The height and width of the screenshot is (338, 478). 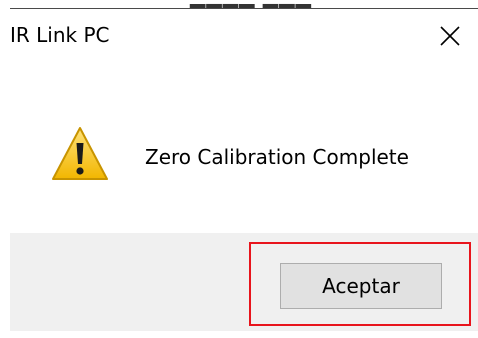 What do you see at coordinates (80, 153) in the screenshot?
I see `warning-icon` at bounding box center [80, 153].